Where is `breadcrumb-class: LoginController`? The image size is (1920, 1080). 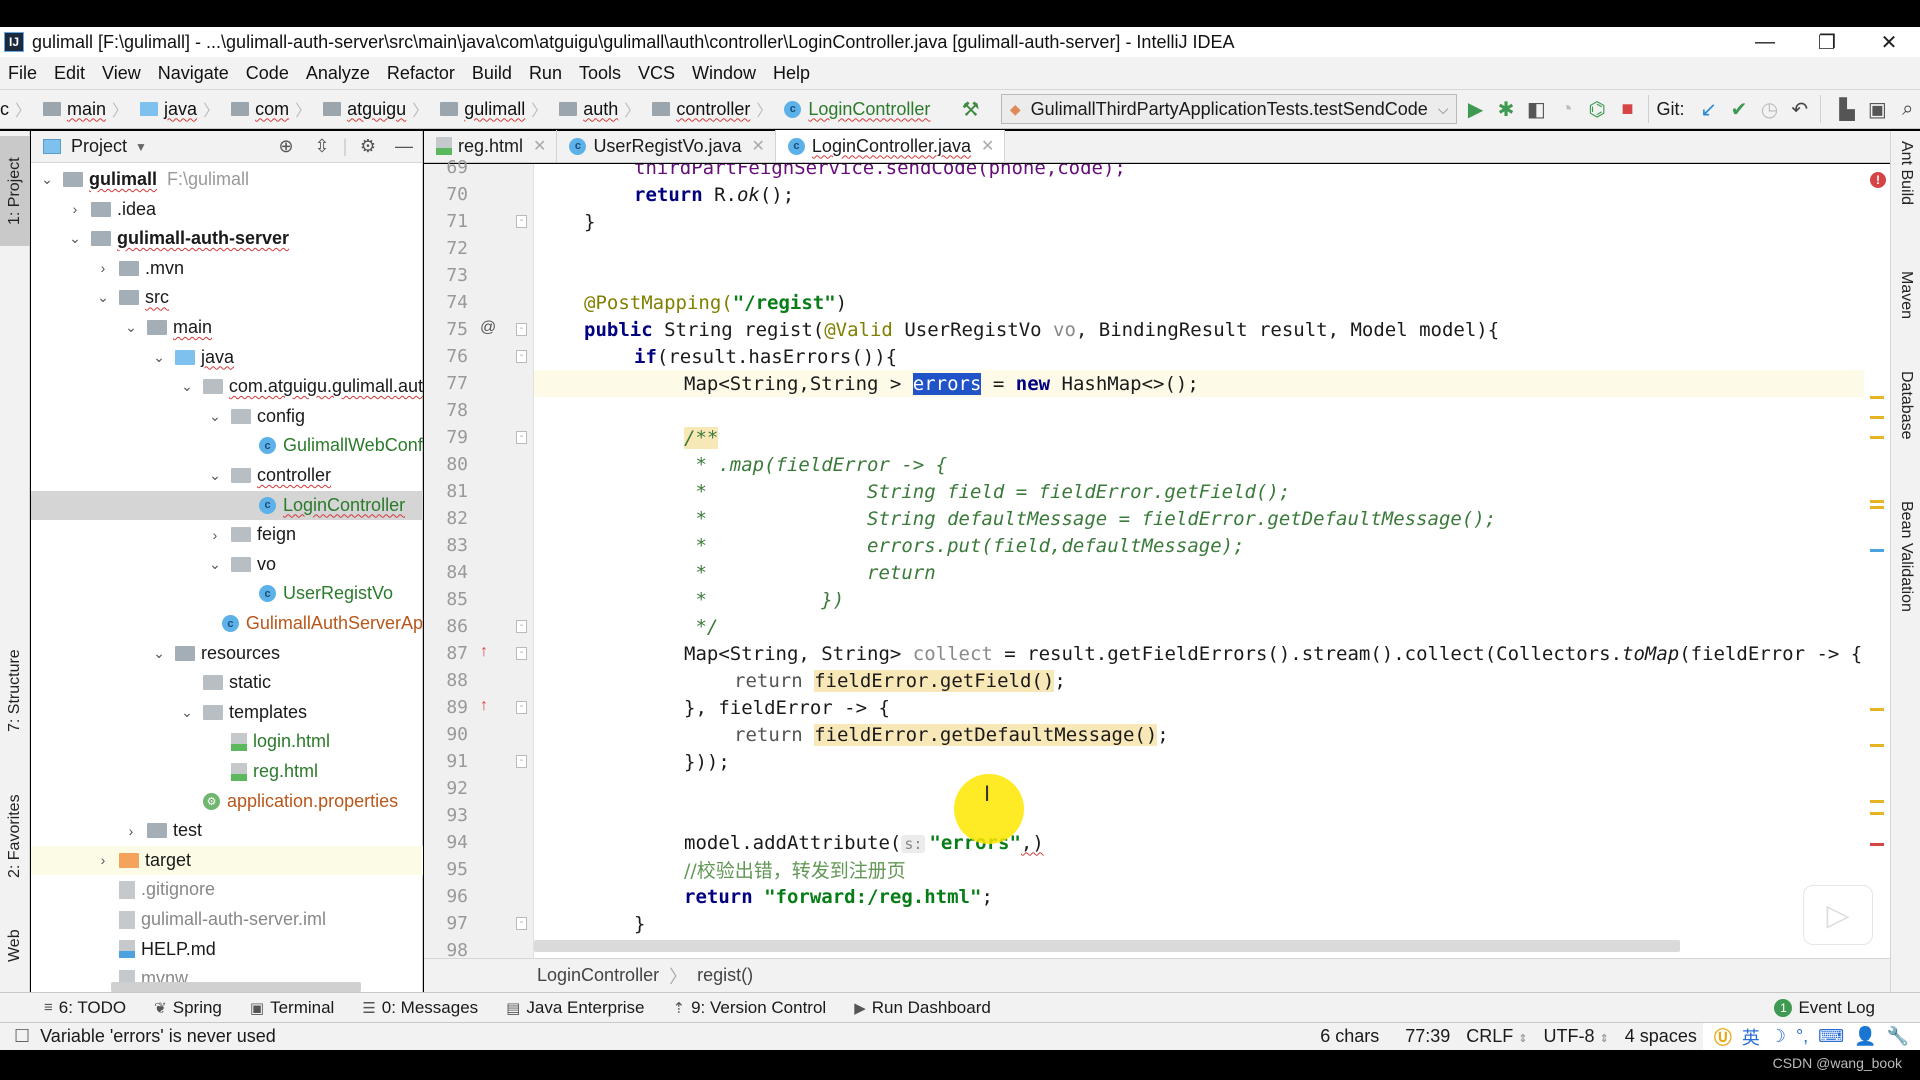 breadcrumb-class: LoginController is located at coordinates (598, 975).